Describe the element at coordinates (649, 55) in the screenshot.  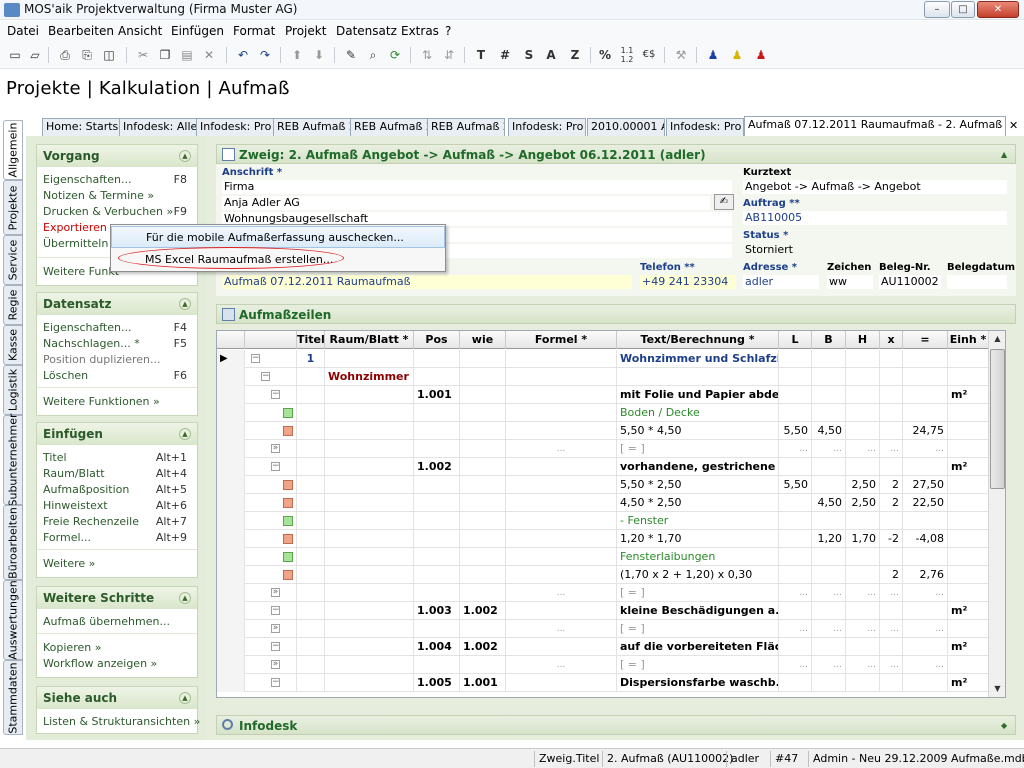
I see `currency-button: €$` at that location.